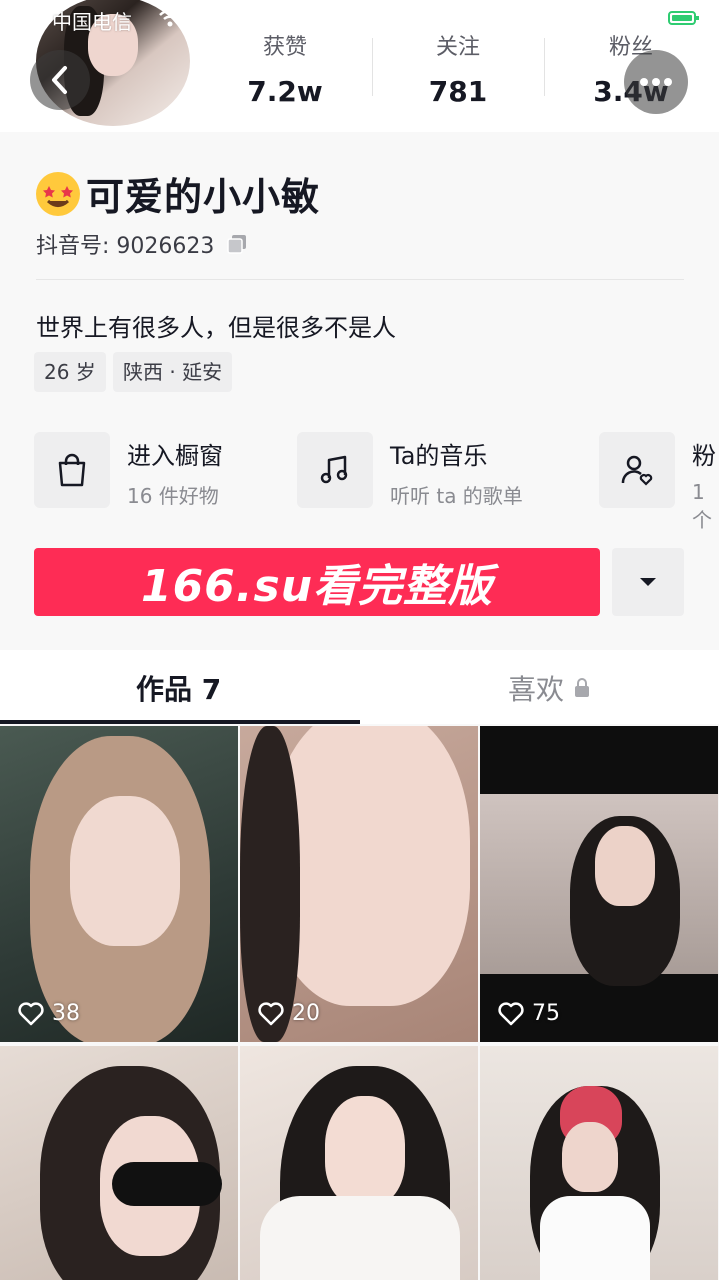 The width and height of the screenshot is (719, 1280). What do you see at coordinates (289, 1013) in the screenshot?
I see `video-likes: 20` at bounding box center [289, 1013].